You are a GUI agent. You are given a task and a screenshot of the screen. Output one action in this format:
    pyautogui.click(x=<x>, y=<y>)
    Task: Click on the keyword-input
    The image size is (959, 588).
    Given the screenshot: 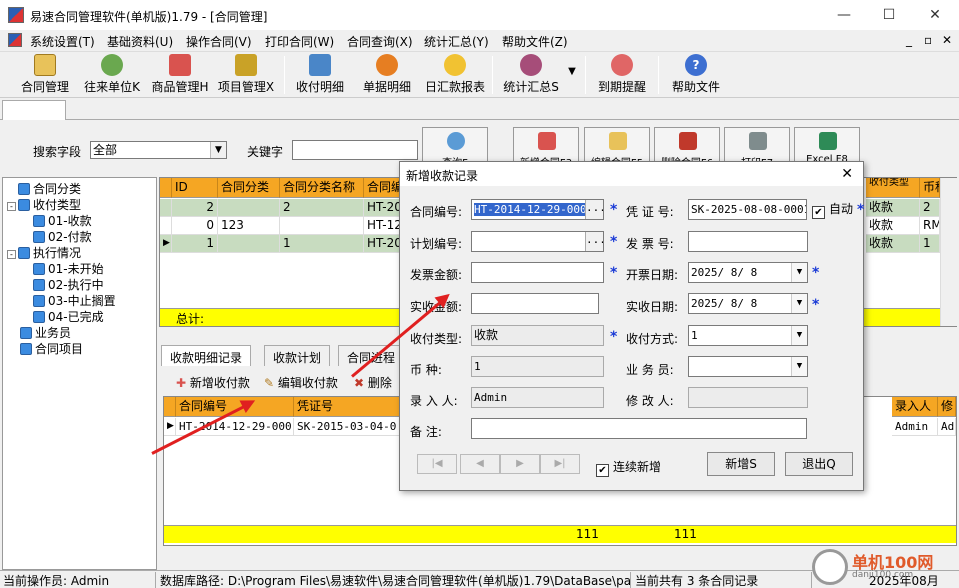 What is the action you would take?
    pyautogui.click(x=355, y=150)
    